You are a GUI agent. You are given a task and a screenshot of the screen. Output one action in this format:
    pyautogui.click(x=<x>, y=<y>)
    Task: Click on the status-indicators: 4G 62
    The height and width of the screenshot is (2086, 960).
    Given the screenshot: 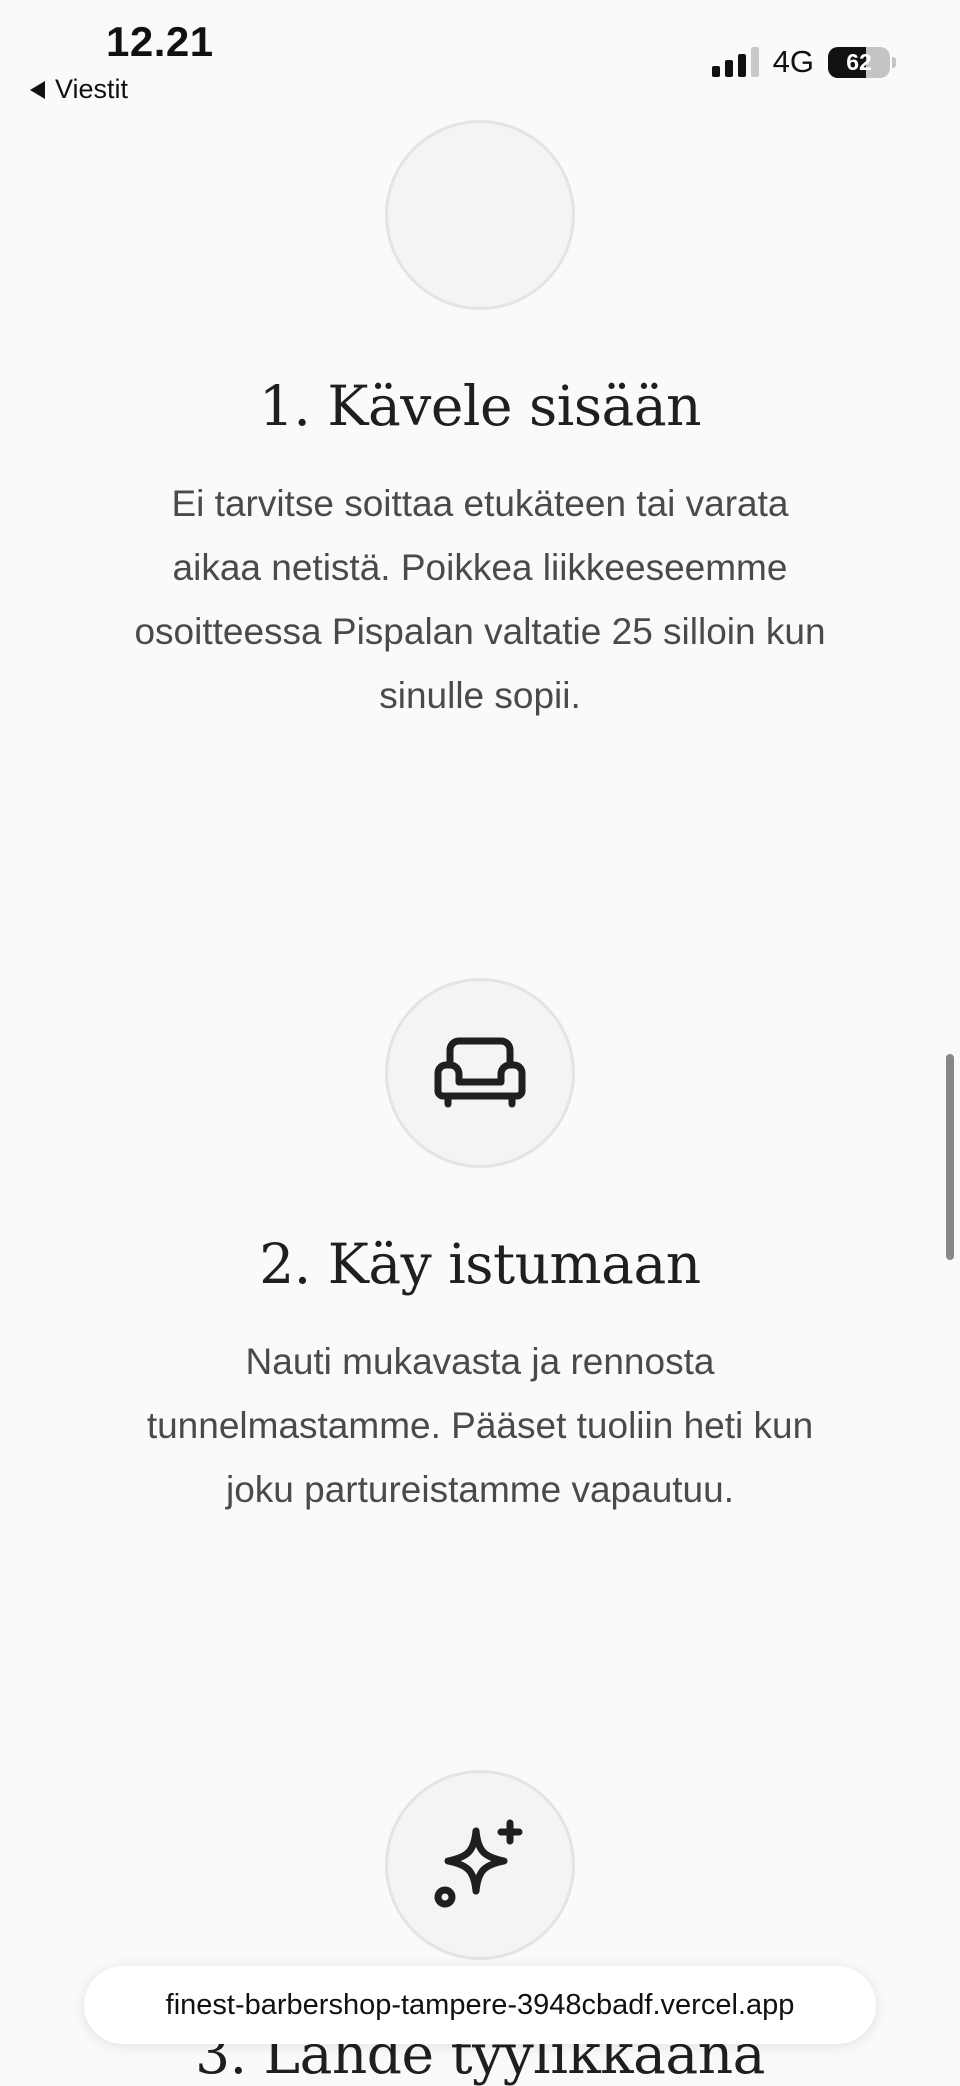 What is the action you would take?
    pyautogui.click(x=803, y=62)
    